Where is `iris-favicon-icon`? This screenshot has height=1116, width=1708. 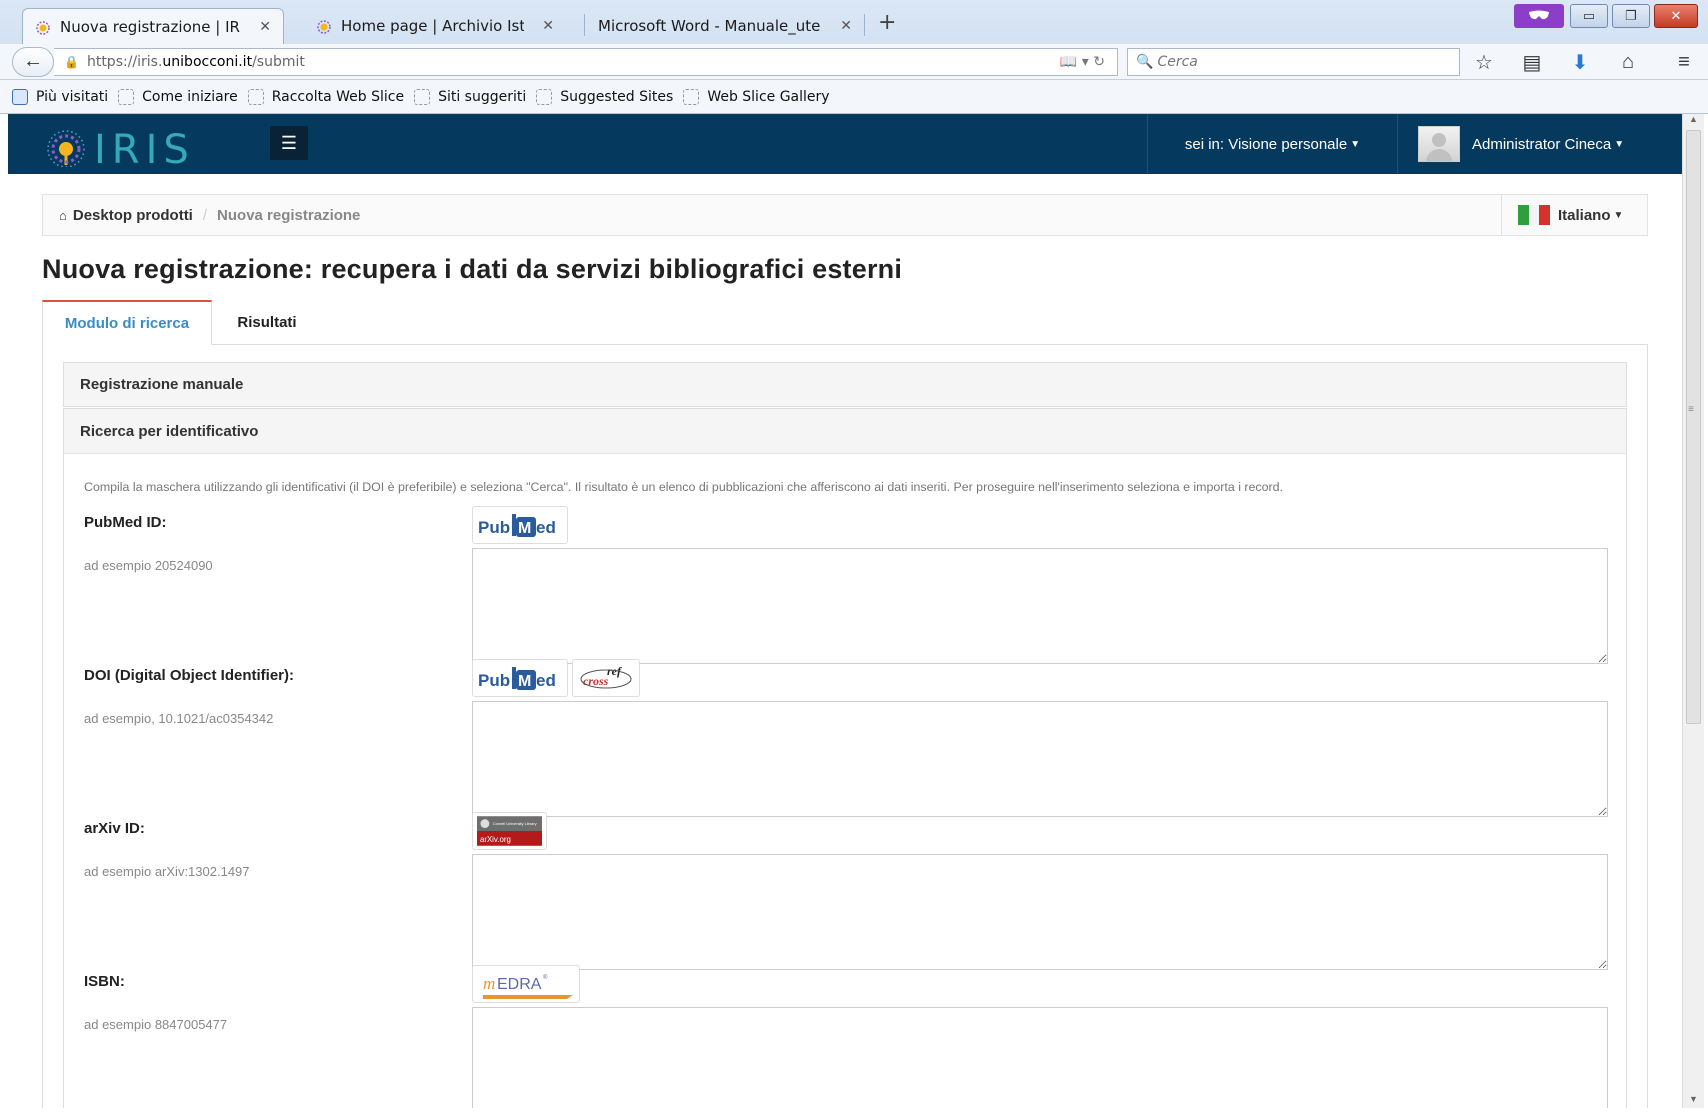 iris-favicon-icon is located at coordinates (43, 27).